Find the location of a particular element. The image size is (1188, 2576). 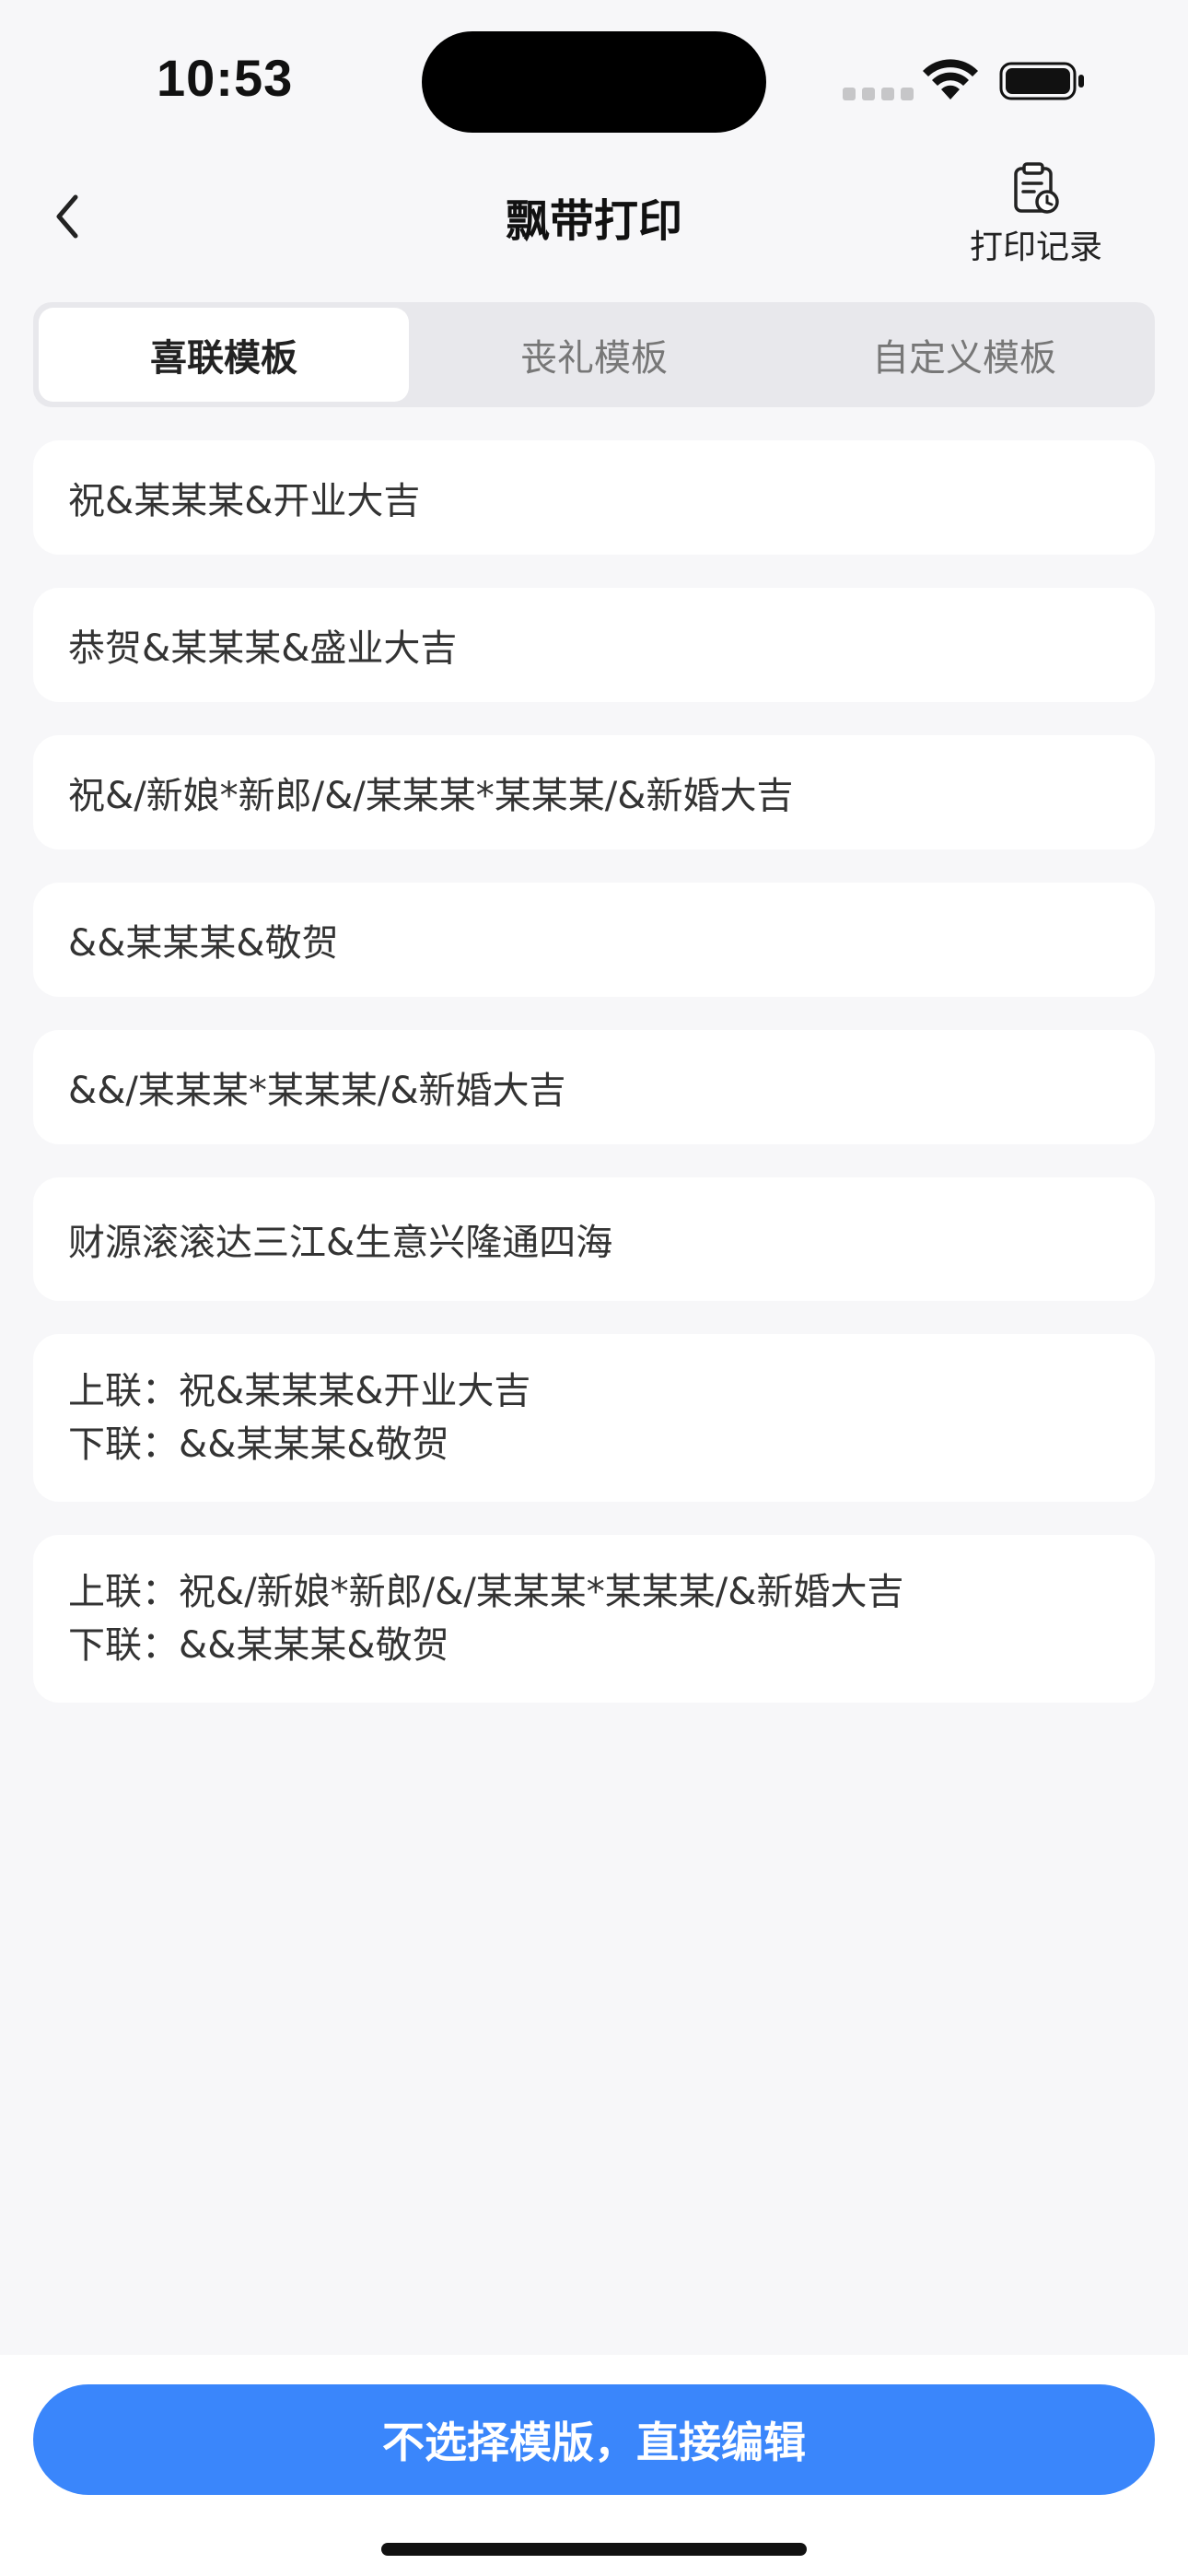

bottom-action-bar: 不选择模版，直接编辑 is located at coordinates (594, 2465).